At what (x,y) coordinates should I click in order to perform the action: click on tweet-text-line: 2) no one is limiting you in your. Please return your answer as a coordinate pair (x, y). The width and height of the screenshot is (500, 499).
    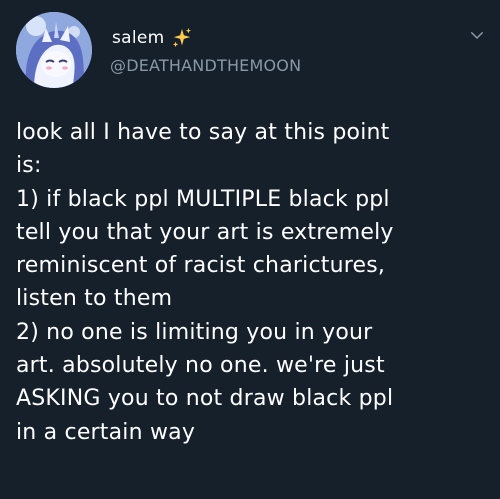
    Looking at the image, I should click on (194, 332).